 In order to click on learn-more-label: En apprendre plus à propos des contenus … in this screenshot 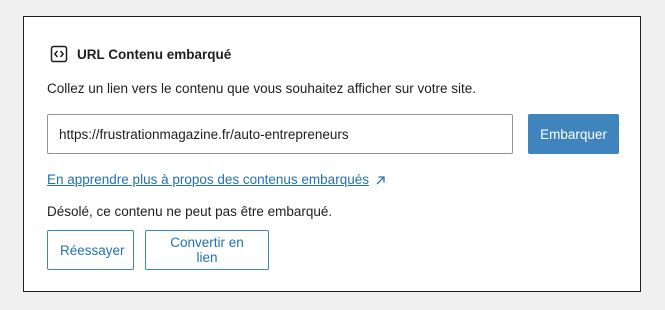, I will do `click(208, 179)`.